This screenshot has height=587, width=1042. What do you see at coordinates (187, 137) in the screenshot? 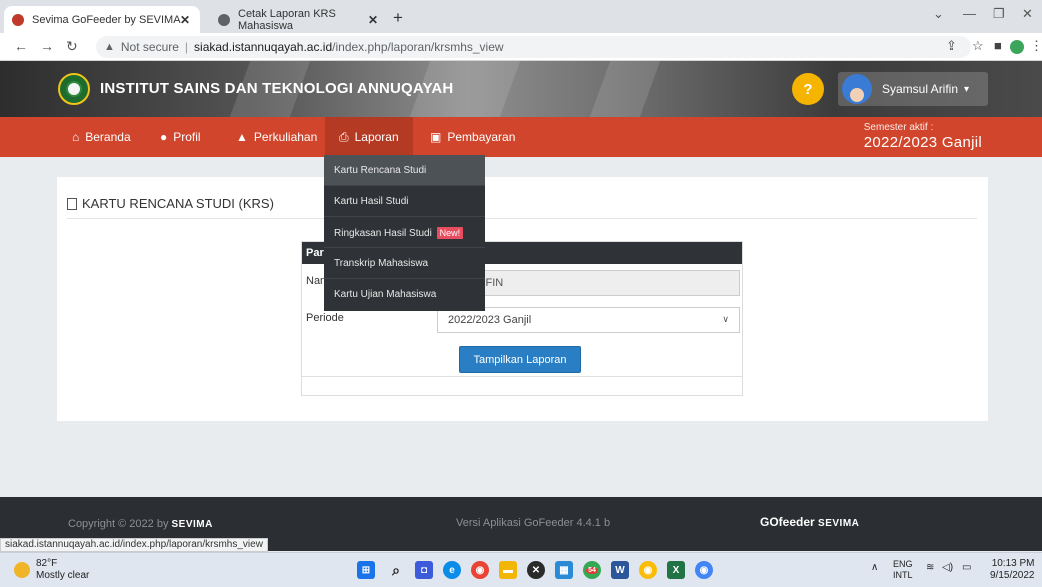
I see `nav-label: Profil` at bounding box center [187, 137].